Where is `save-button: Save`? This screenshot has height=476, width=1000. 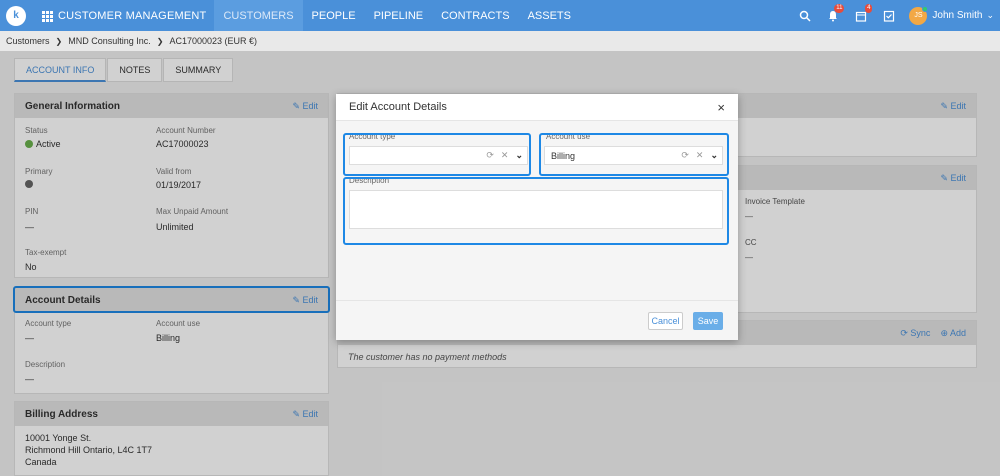
save-button: Save is located at coordinates (708, 321).